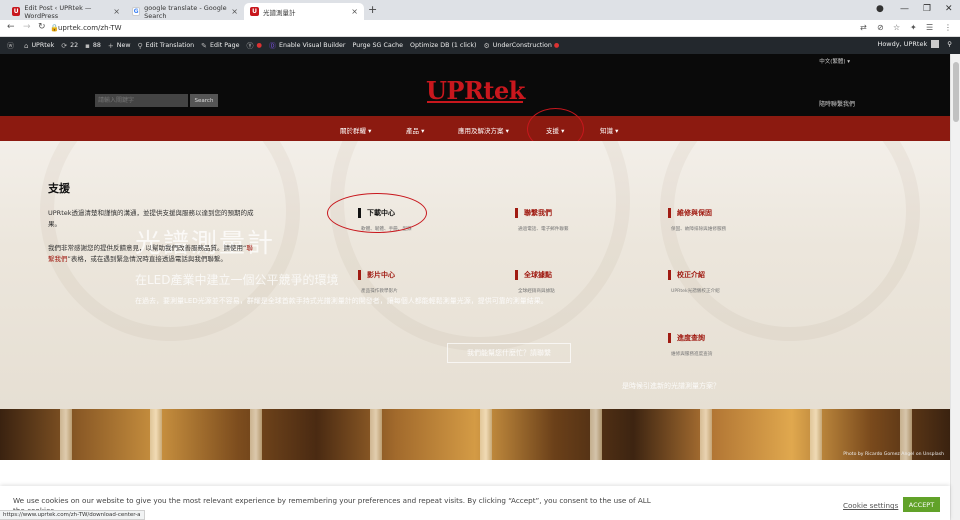 This screenshot has width=960, height=520. Describe the element at coordinates (147, 248) in the screenshot. I see `feedback-text-a: 我們非常感謝您的提供反饋意見，以幫助我們改善服務品質。請使用“` at that location.